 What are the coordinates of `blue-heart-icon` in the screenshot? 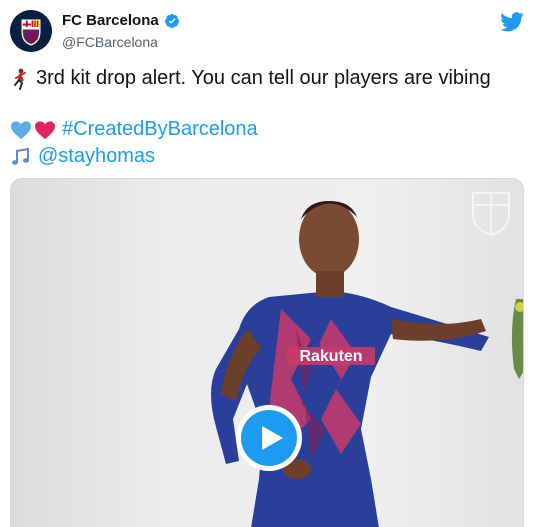 It's located at (21, 129).